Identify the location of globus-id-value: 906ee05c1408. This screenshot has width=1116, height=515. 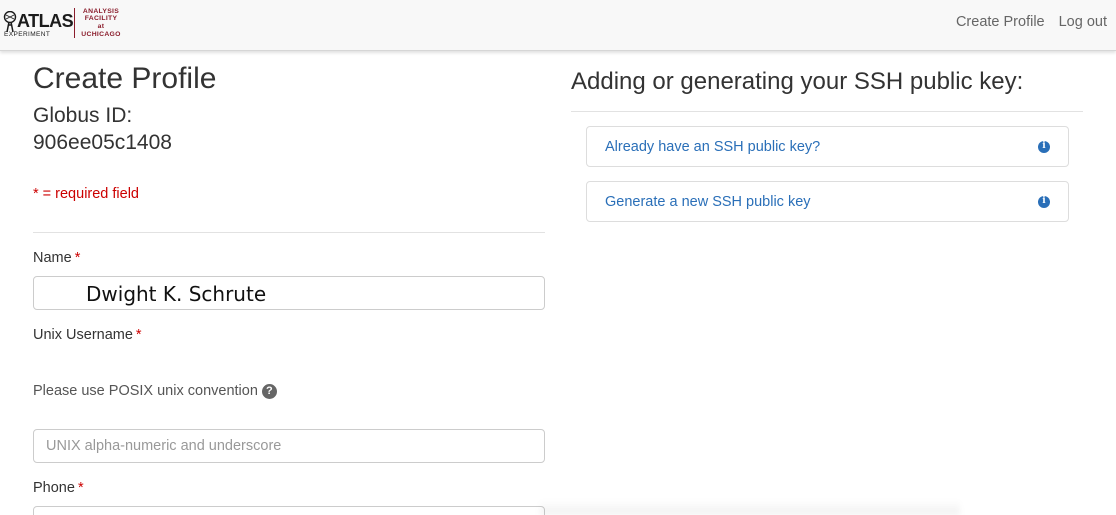
(102, 142).